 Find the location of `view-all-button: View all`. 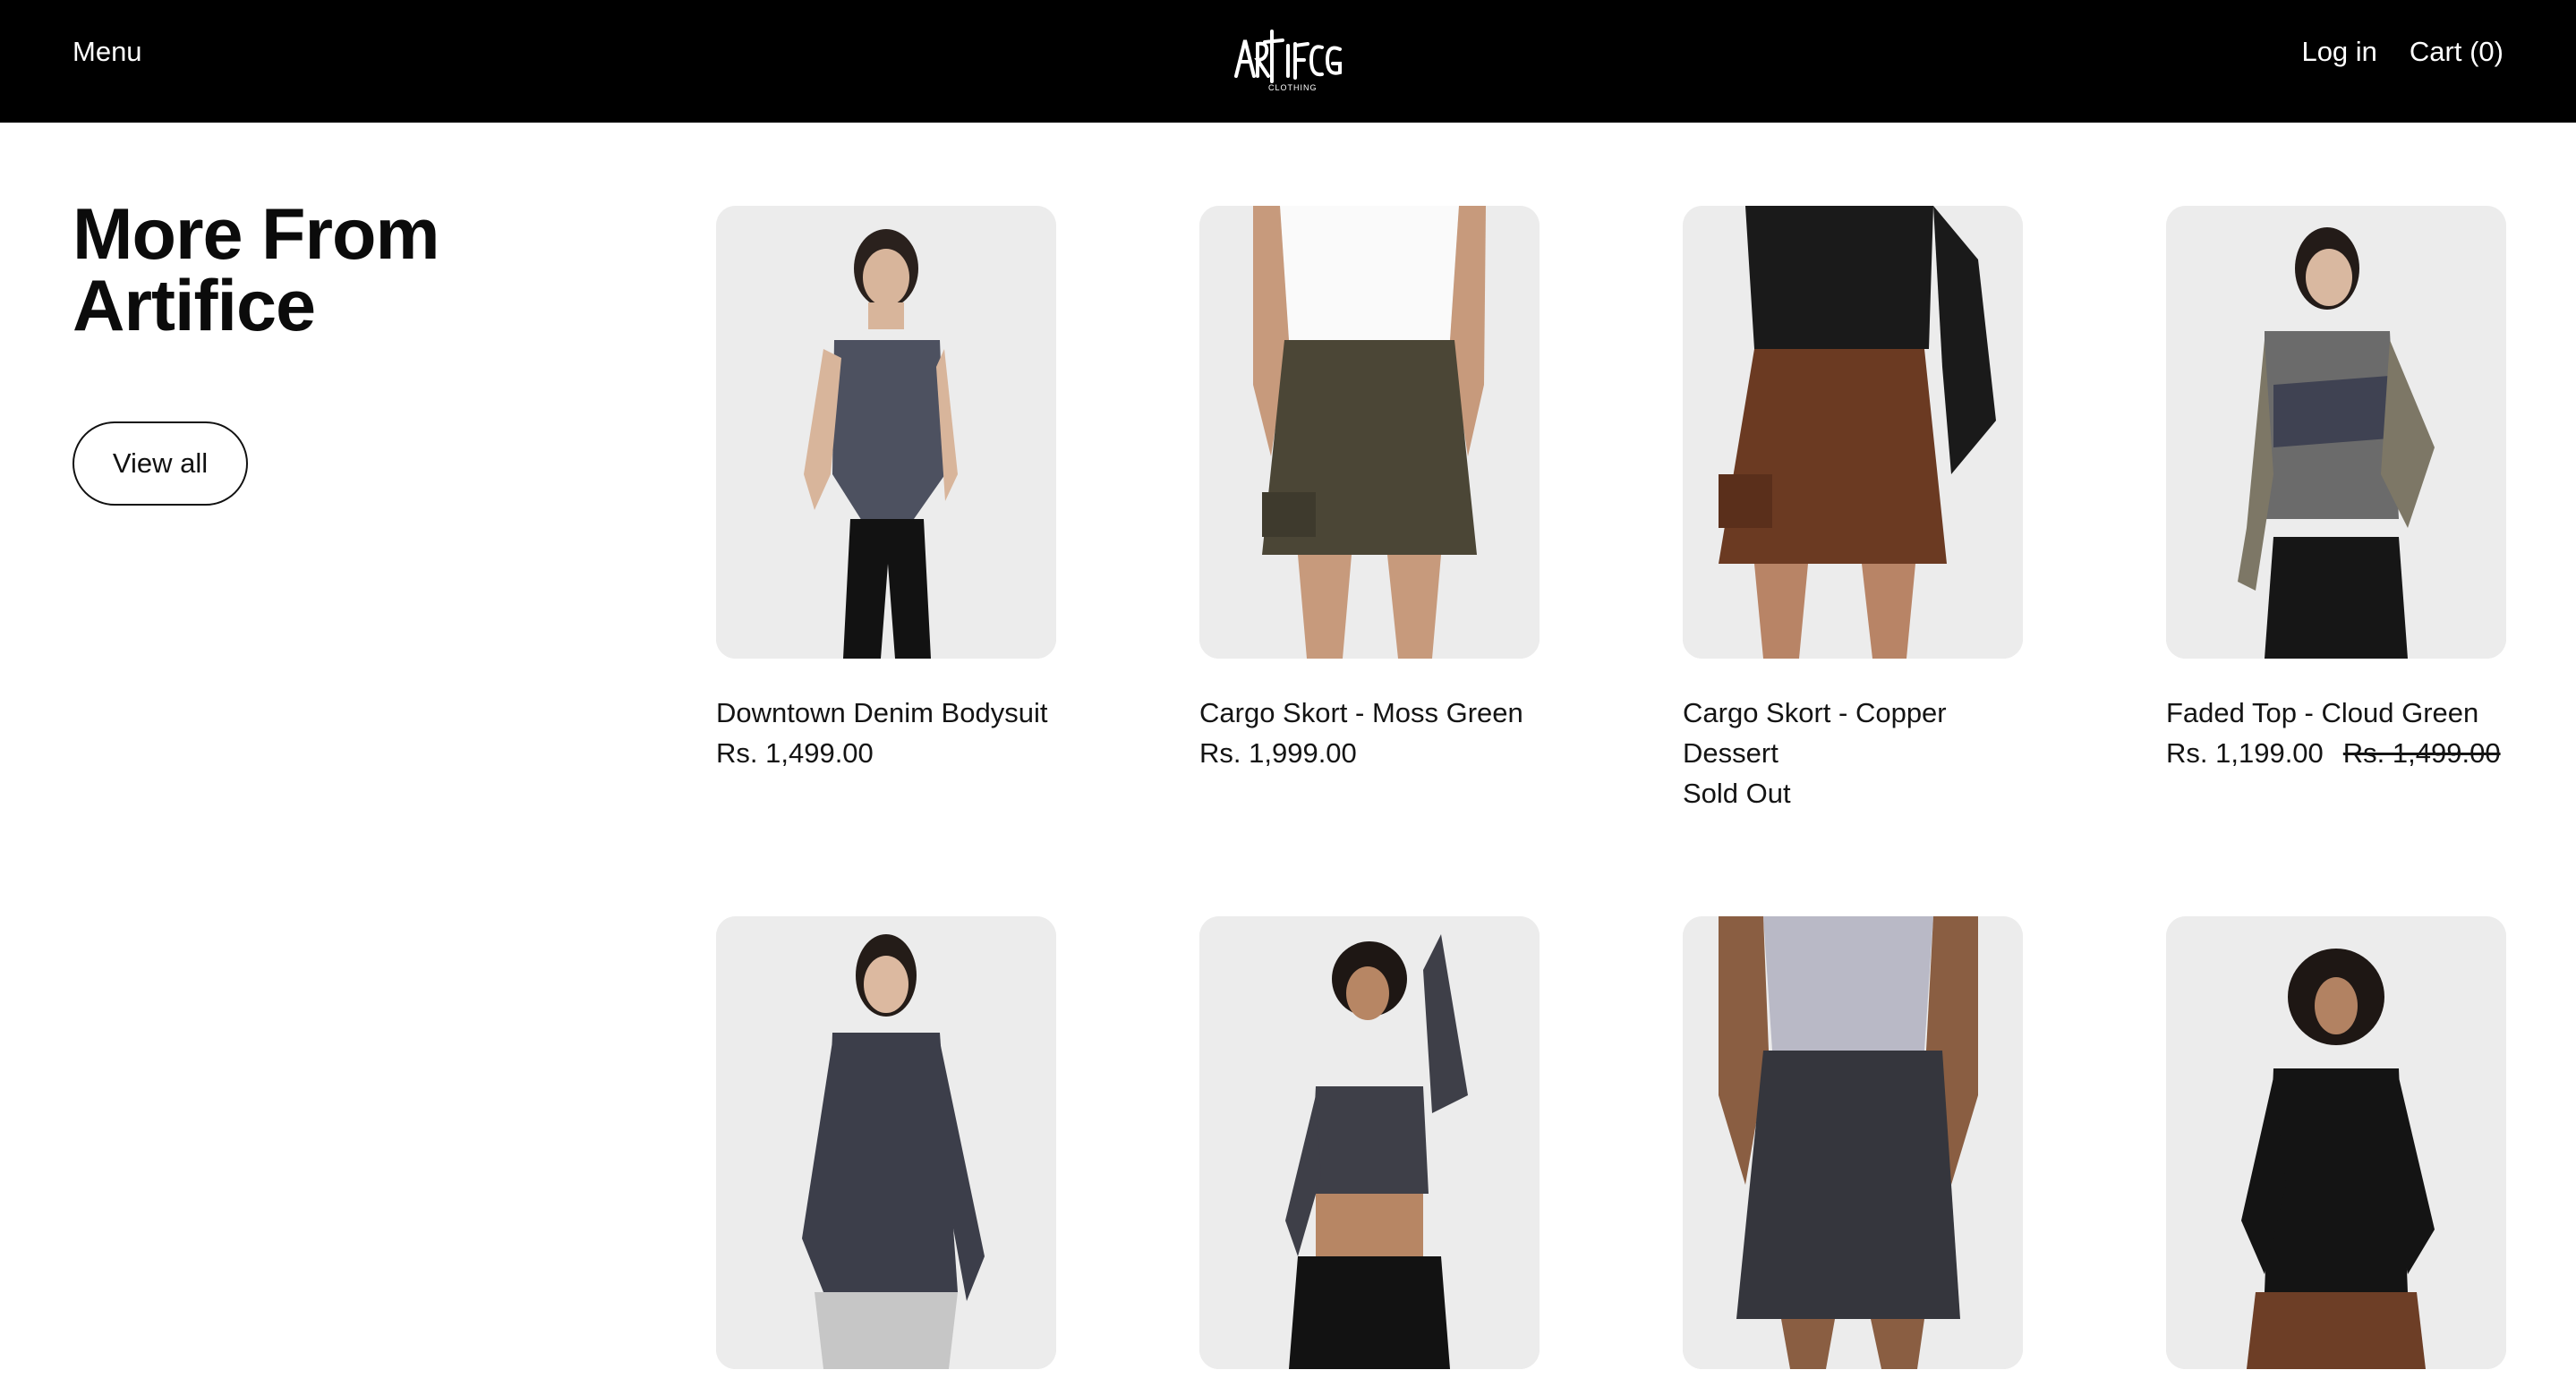

view-all-button: View all is located at coordinates (160, 463).